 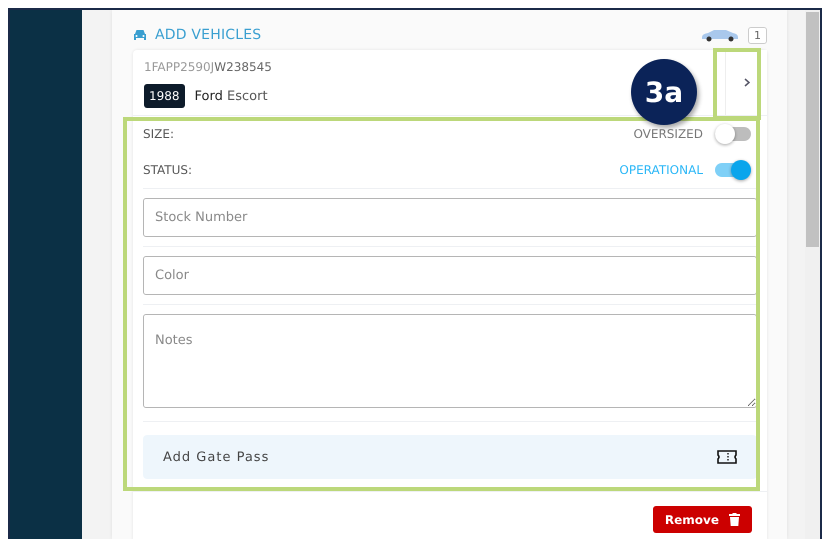 What do you see at coordinates (450, 275) in the screenshot?
I see `input-field: Color` at bounding box center [450, 275].